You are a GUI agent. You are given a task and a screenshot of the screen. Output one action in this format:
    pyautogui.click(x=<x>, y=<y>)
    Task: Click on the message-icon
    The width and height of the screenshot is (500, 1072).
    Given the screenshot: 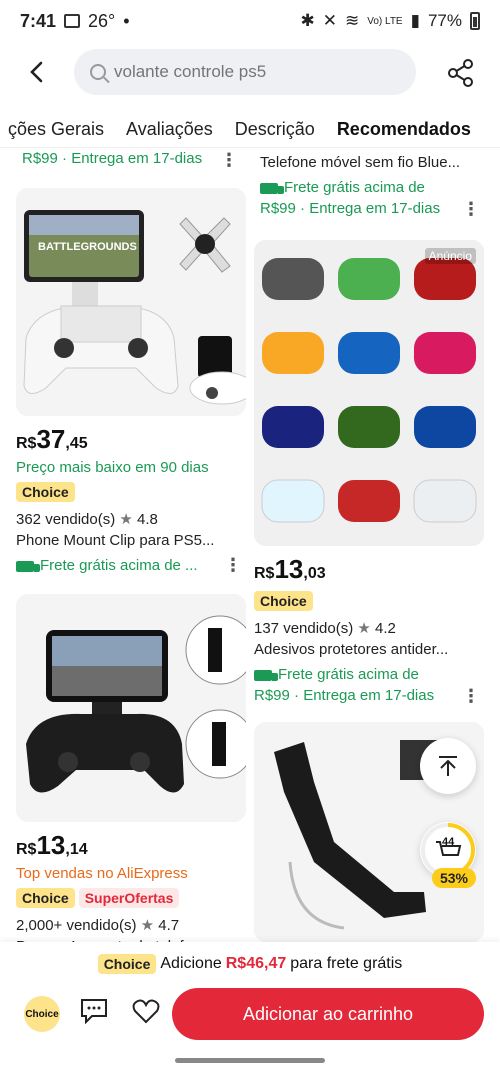 What is the action you would take?
    pyautogui.click(x=94, y=1011)
    